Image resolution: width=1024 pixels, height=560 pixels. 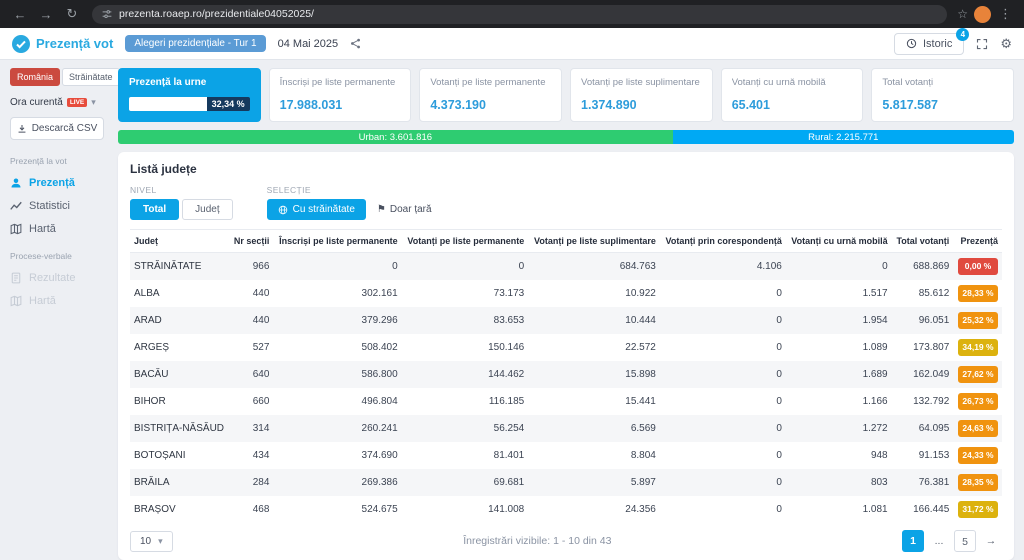 I want to click on page-button-1: 1, so click(x=913, y=541).